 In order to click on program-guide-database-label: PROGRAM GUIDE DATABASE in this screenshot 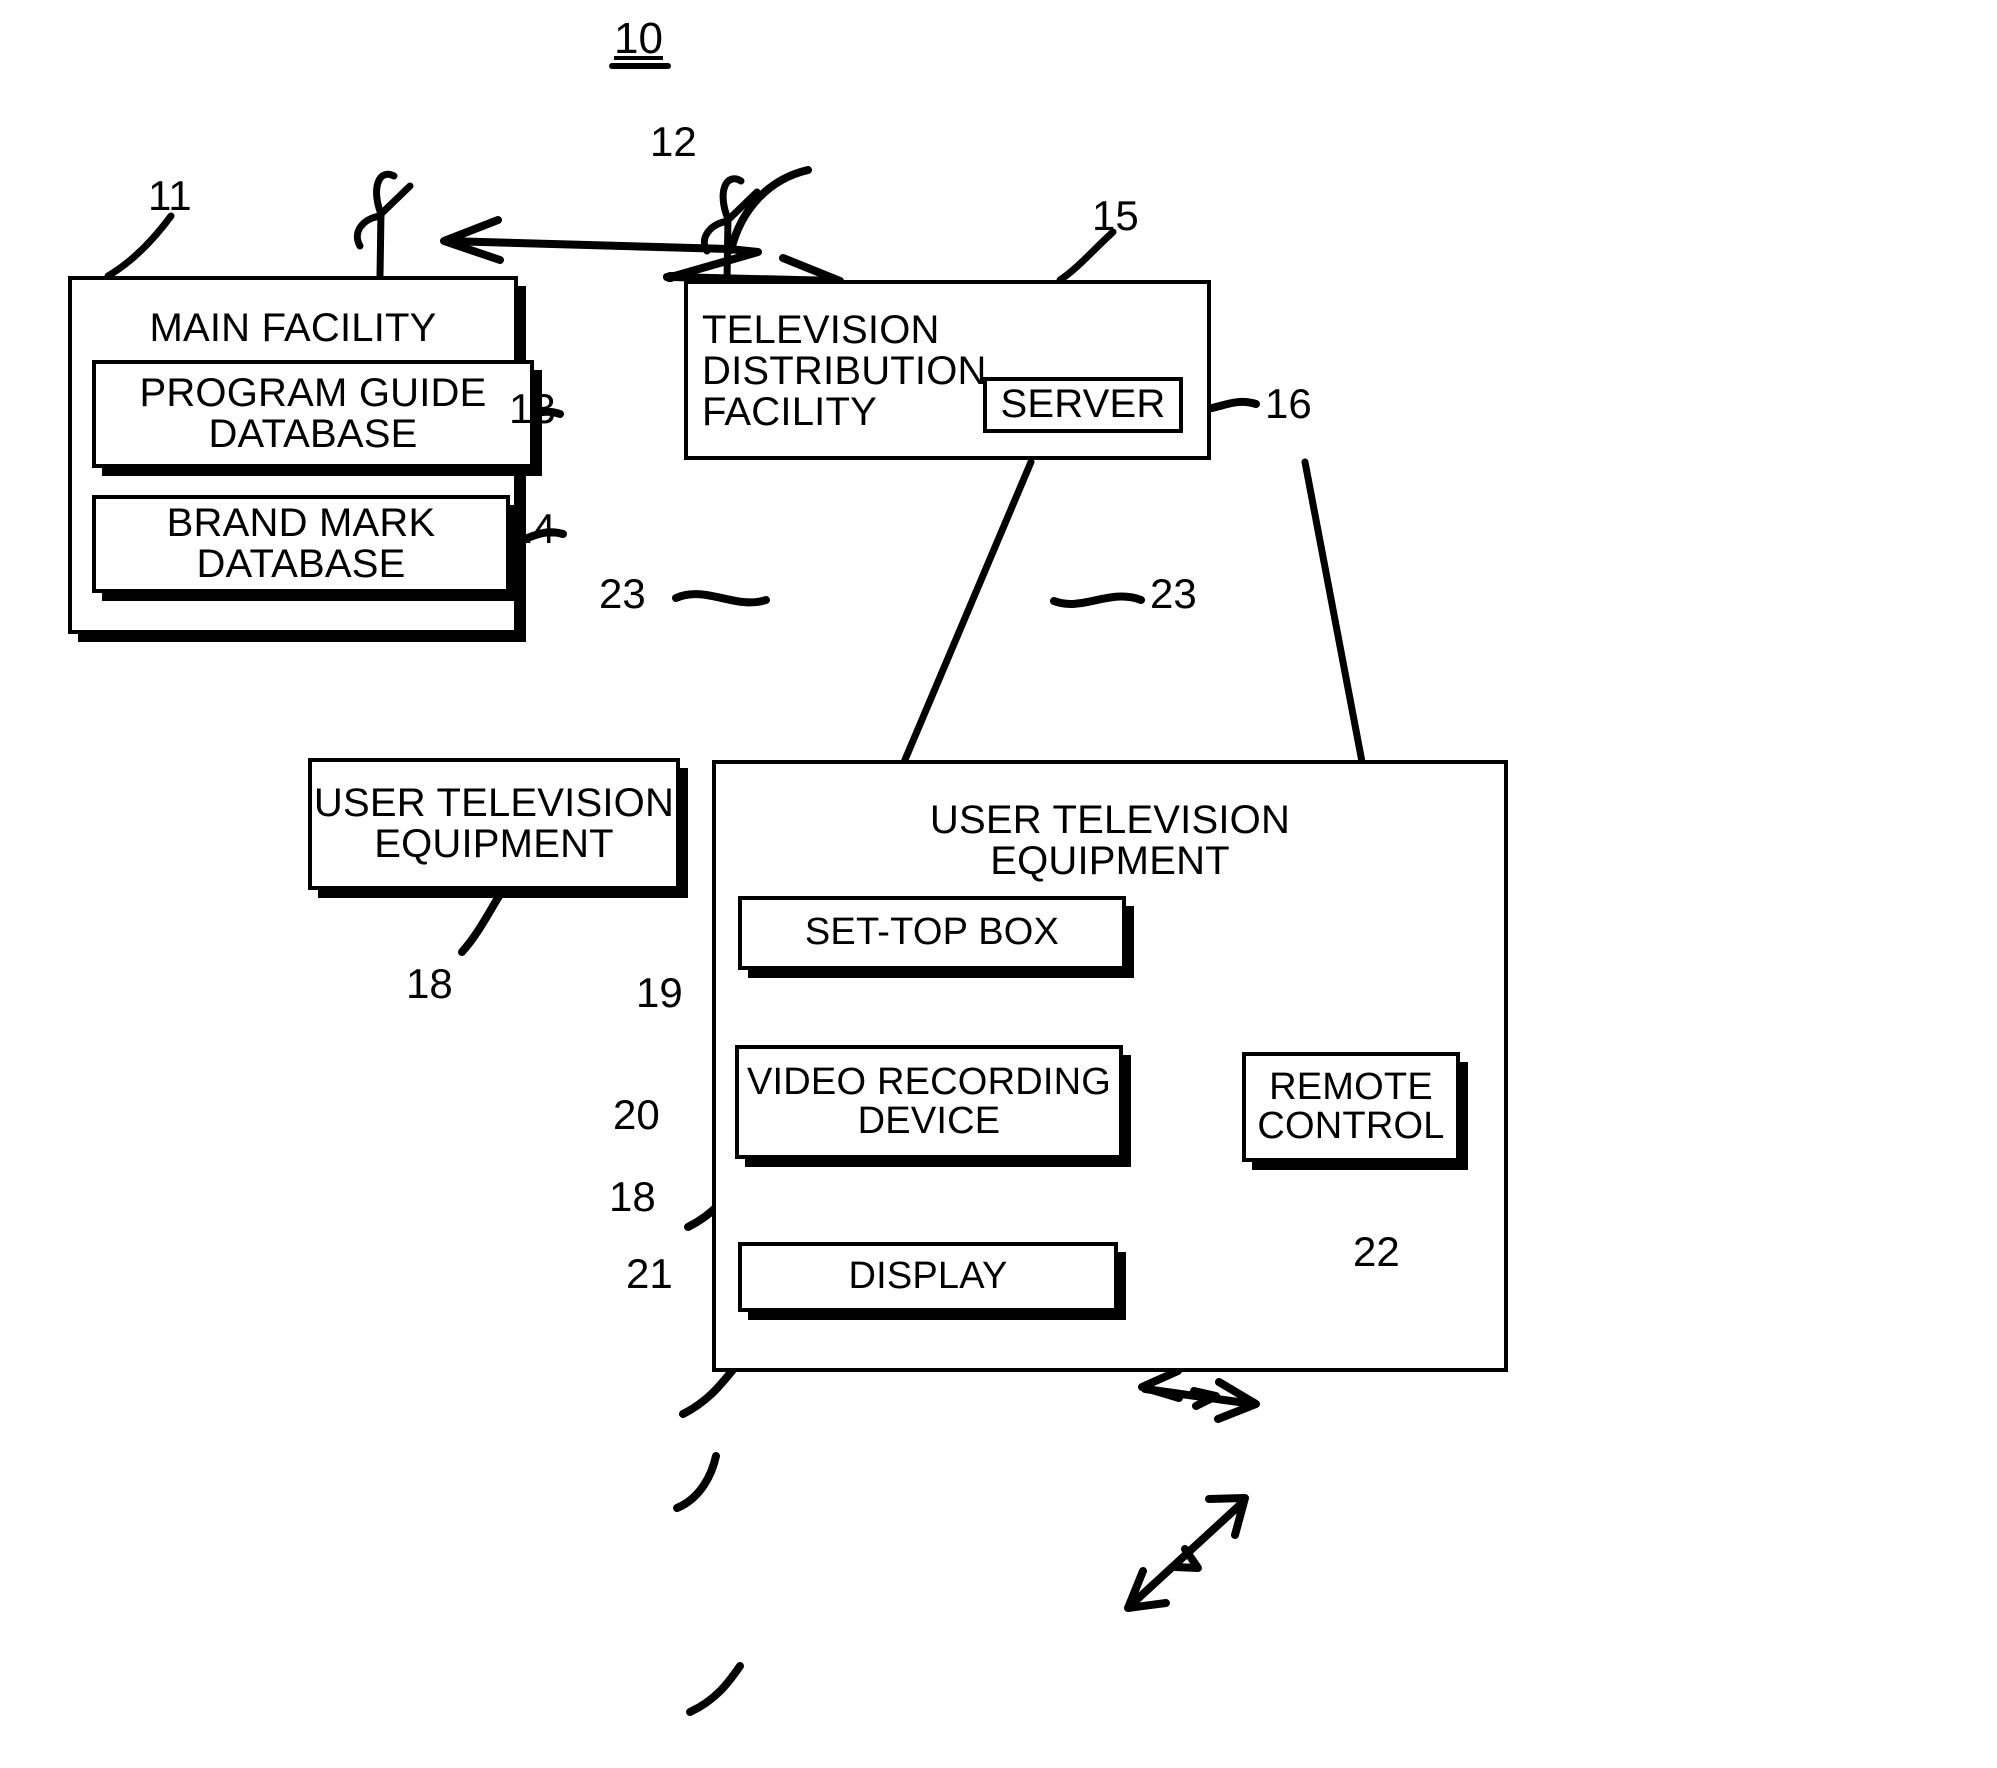, I will do `click(313, 413)`.